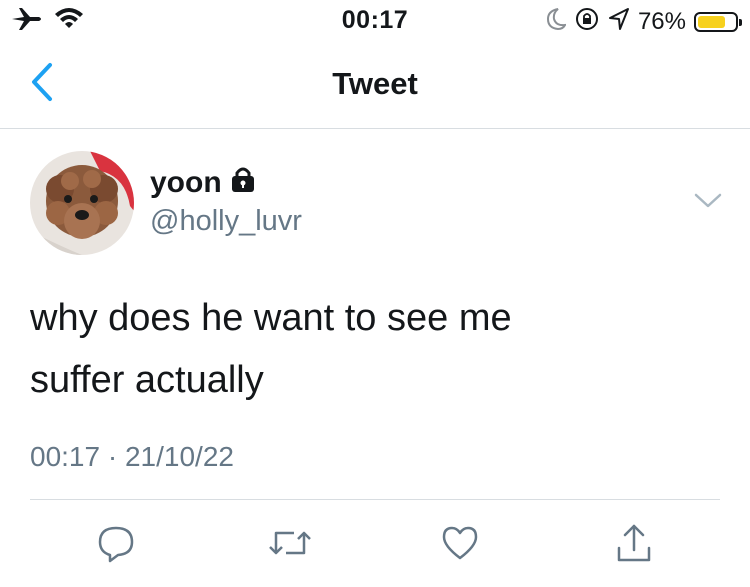  Describe the element at coordinates (587, 21) in the screenshot. I see `rotation-lock-icon` at that location.